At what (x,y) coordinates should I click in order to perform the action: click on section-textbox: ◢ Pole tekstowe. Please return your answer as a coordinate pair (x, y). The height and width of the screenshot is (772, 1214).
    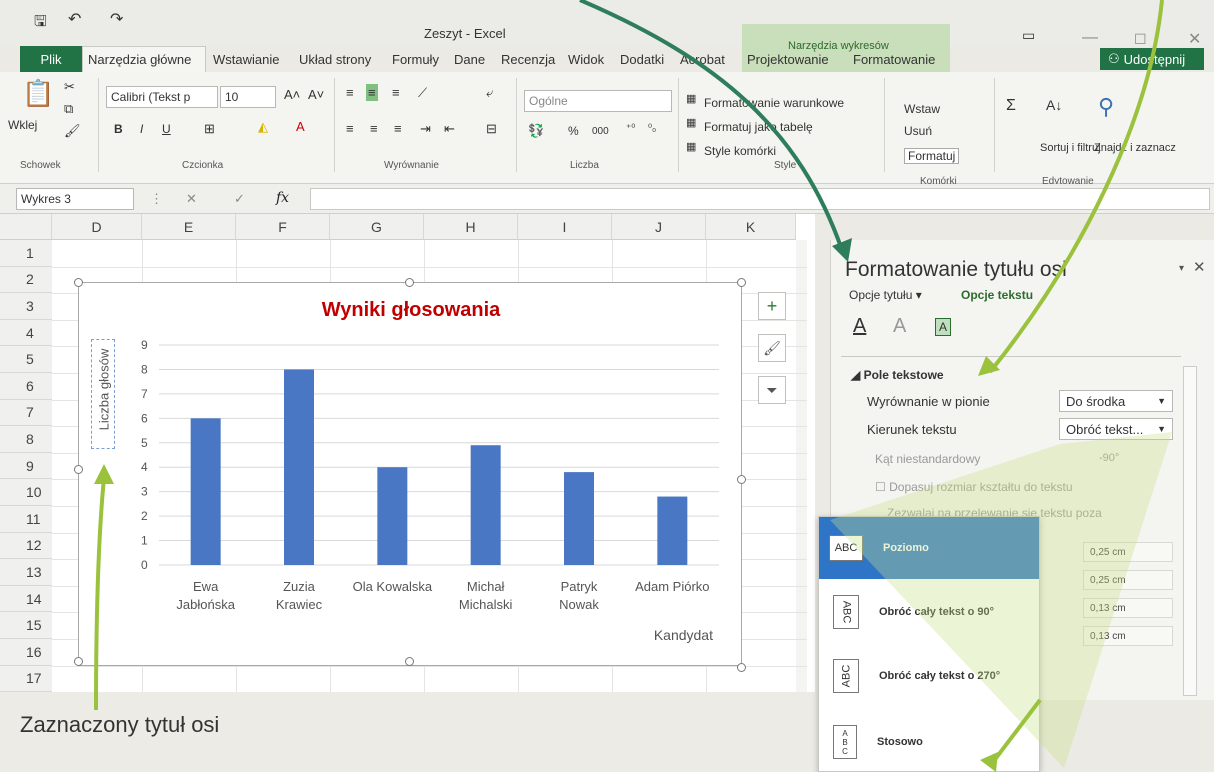
    Looking at the image, I should click on (897, 375).